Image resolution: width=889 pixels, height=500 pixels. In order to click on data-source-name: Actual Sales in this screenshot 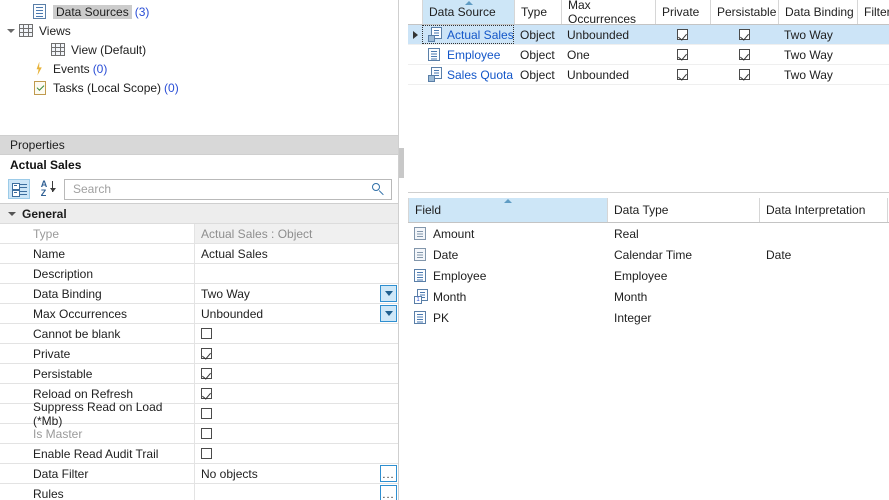, I will do `click(480, 35)`.